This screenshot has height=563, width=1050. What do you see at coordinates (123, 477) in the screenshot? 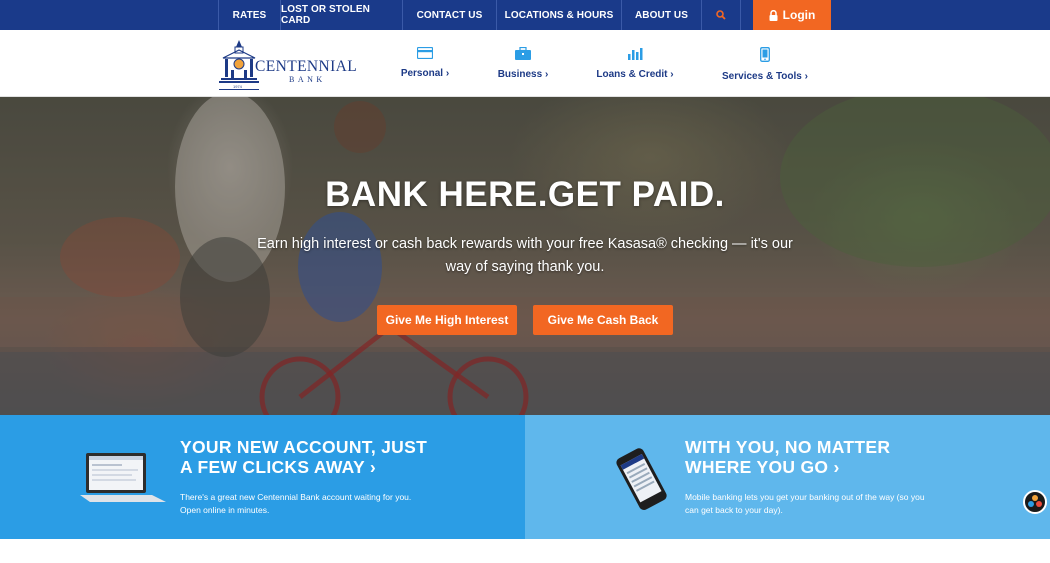
I see `laptop-icon` at bounding box center [123, 477].